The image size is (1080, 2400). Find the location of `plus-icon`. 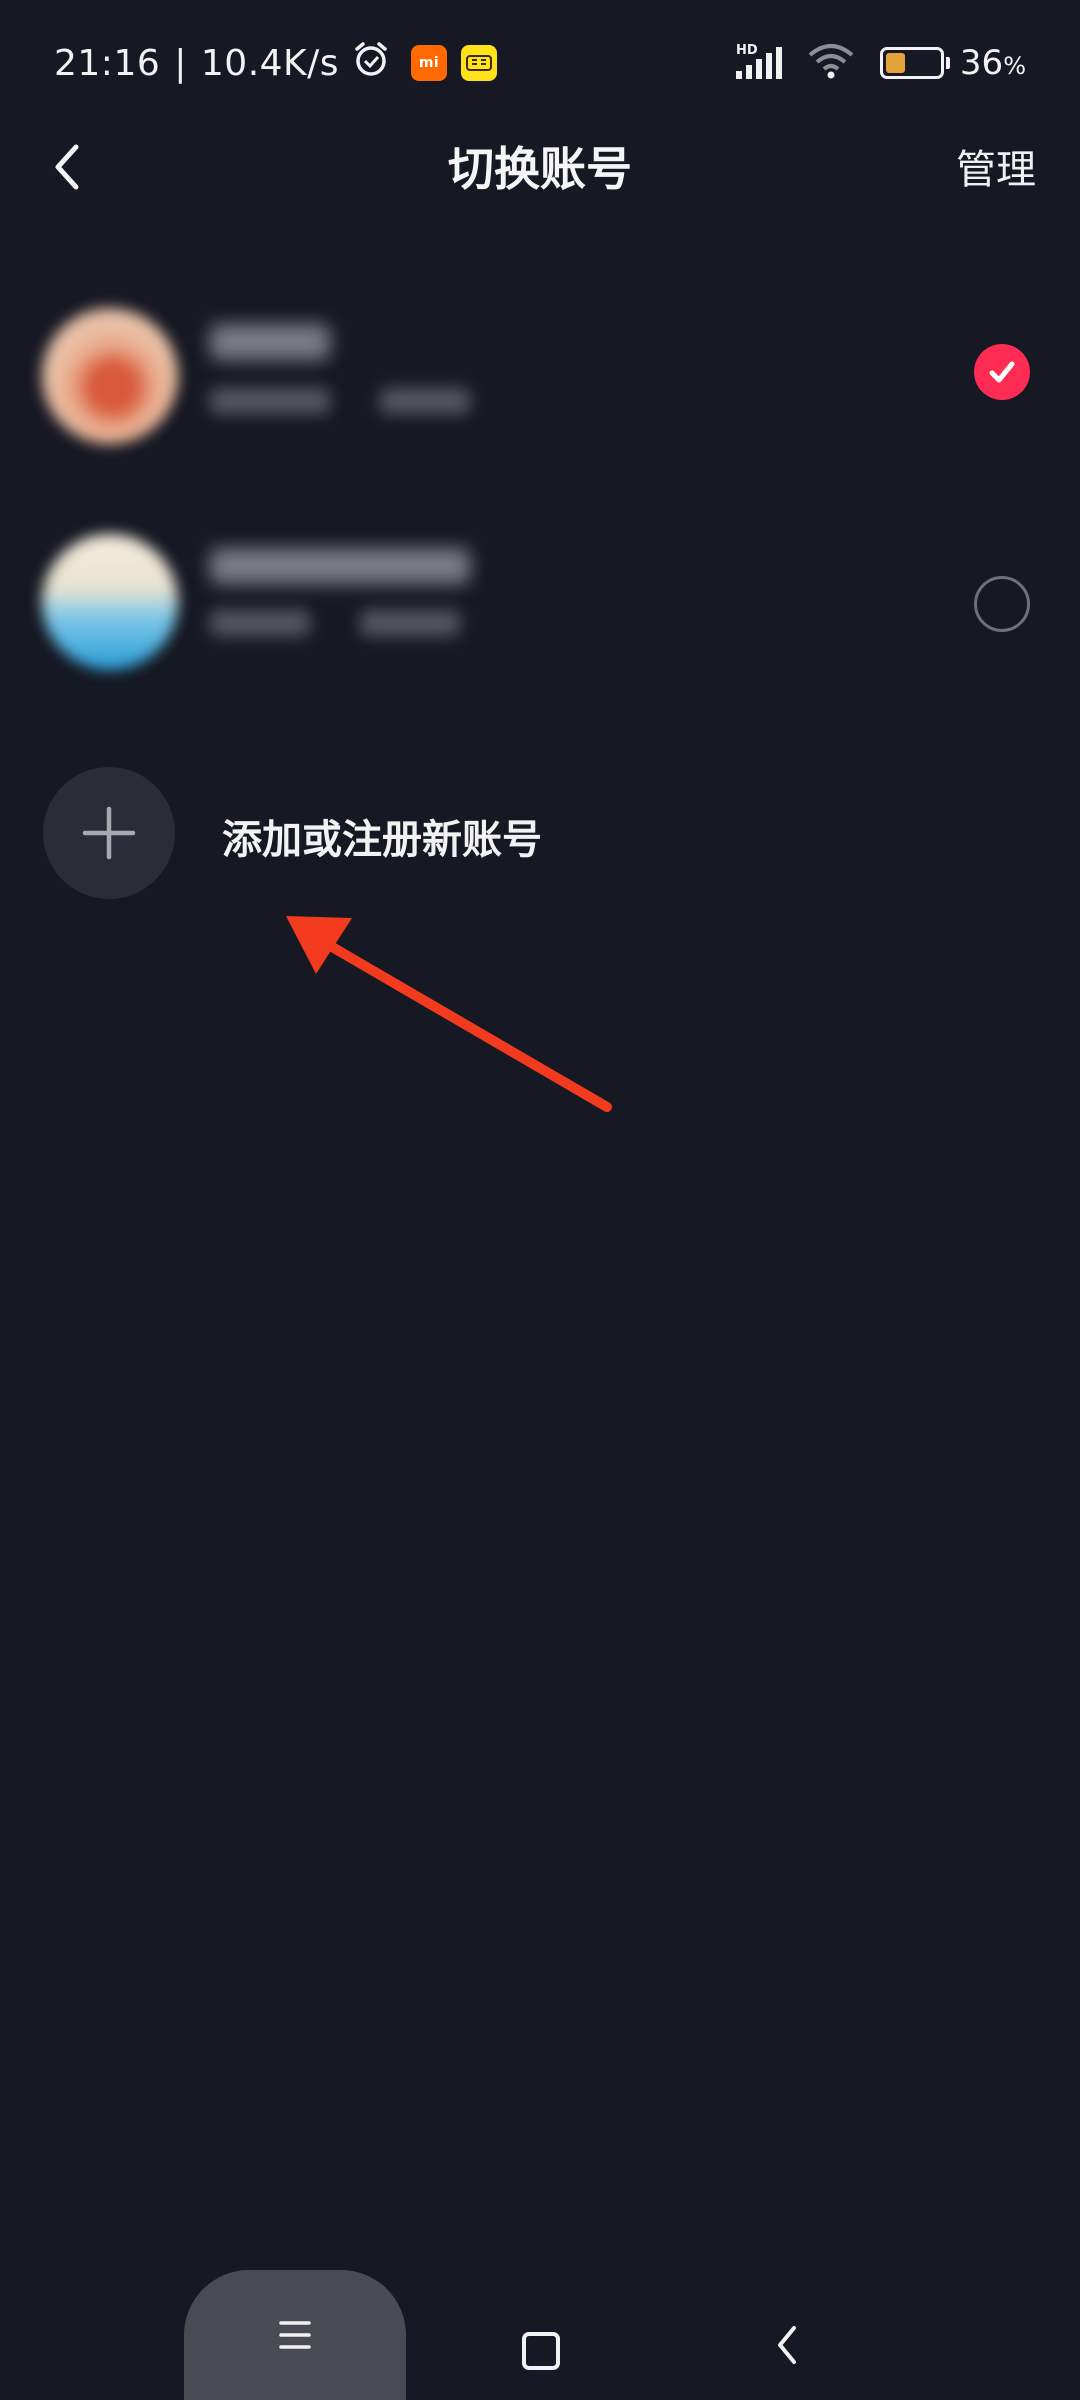

plus-icon is located at coordinates (109, 833).